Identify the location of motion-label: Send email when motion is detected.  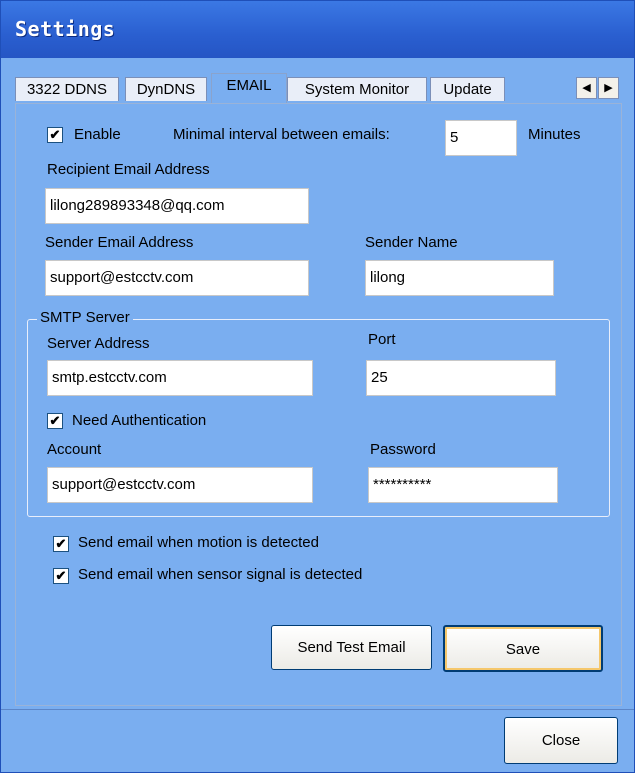
(198, 542).